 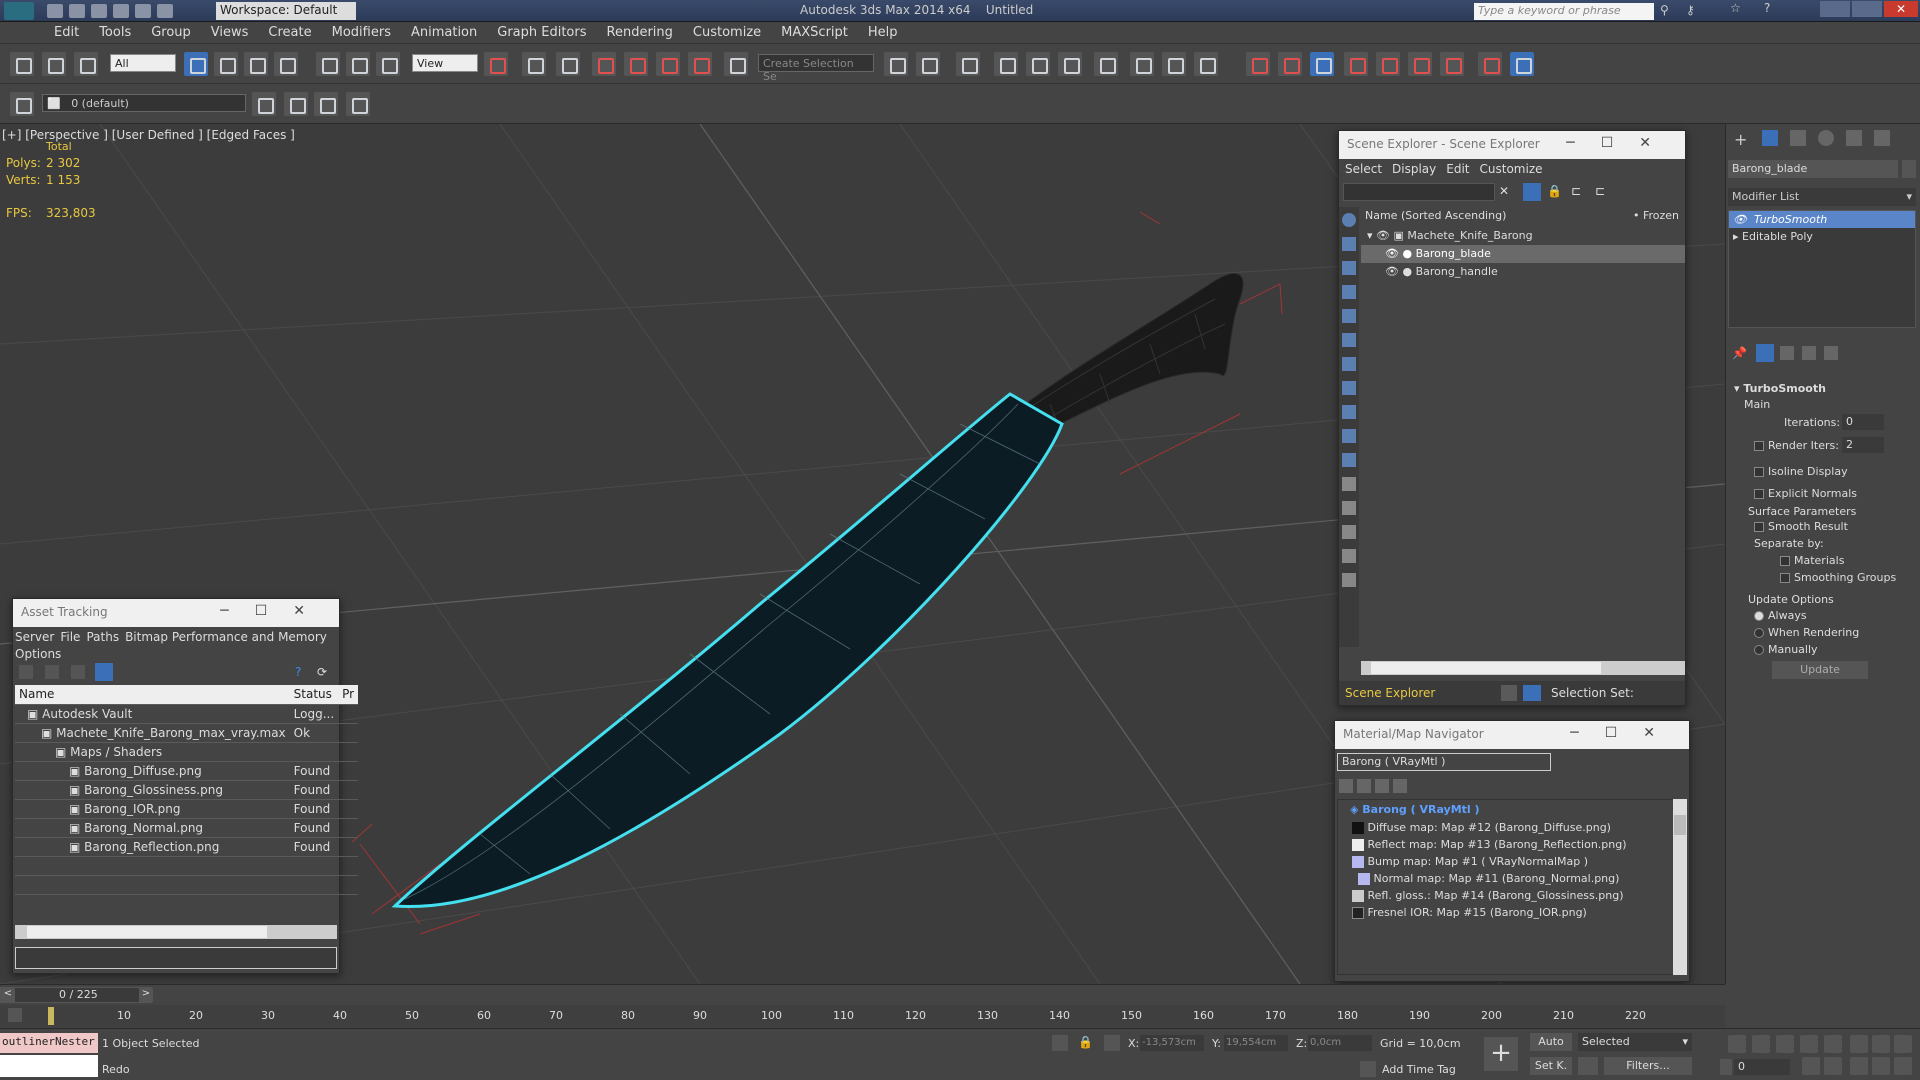 What do you see at coordinates (1349, 580) in the screenshot?
I see `select-dependents-icon` at bounding box center [1349, 580].